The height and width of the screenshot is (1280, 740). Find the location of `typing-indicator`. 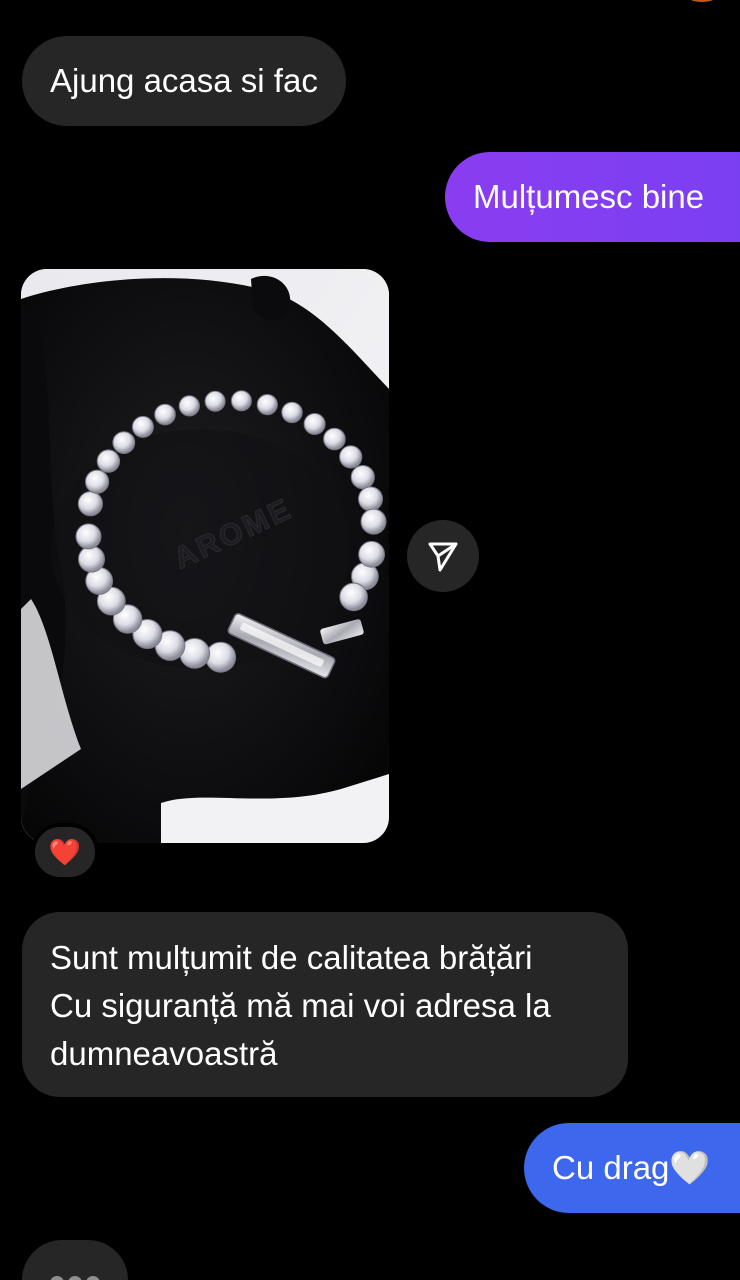

typing-indicator is located at coordinates (75, 1260).